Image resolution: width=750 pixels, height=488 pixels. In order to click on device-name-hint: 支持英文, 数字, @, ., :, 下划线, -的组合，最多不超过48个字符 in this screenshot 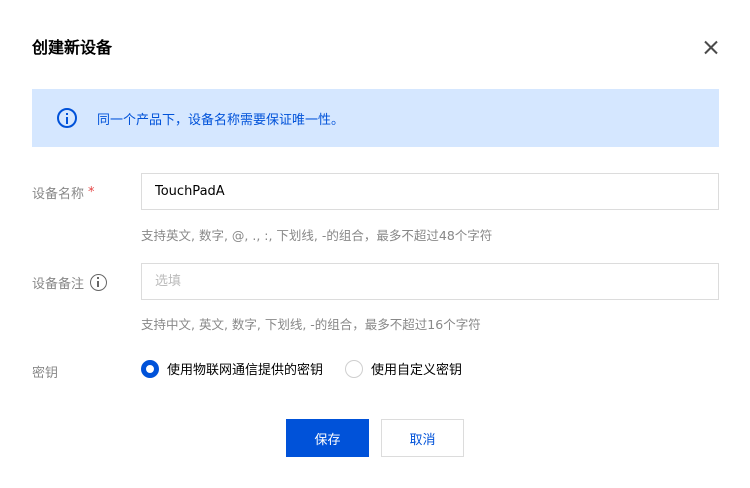, I will do `click(317, 235)`.